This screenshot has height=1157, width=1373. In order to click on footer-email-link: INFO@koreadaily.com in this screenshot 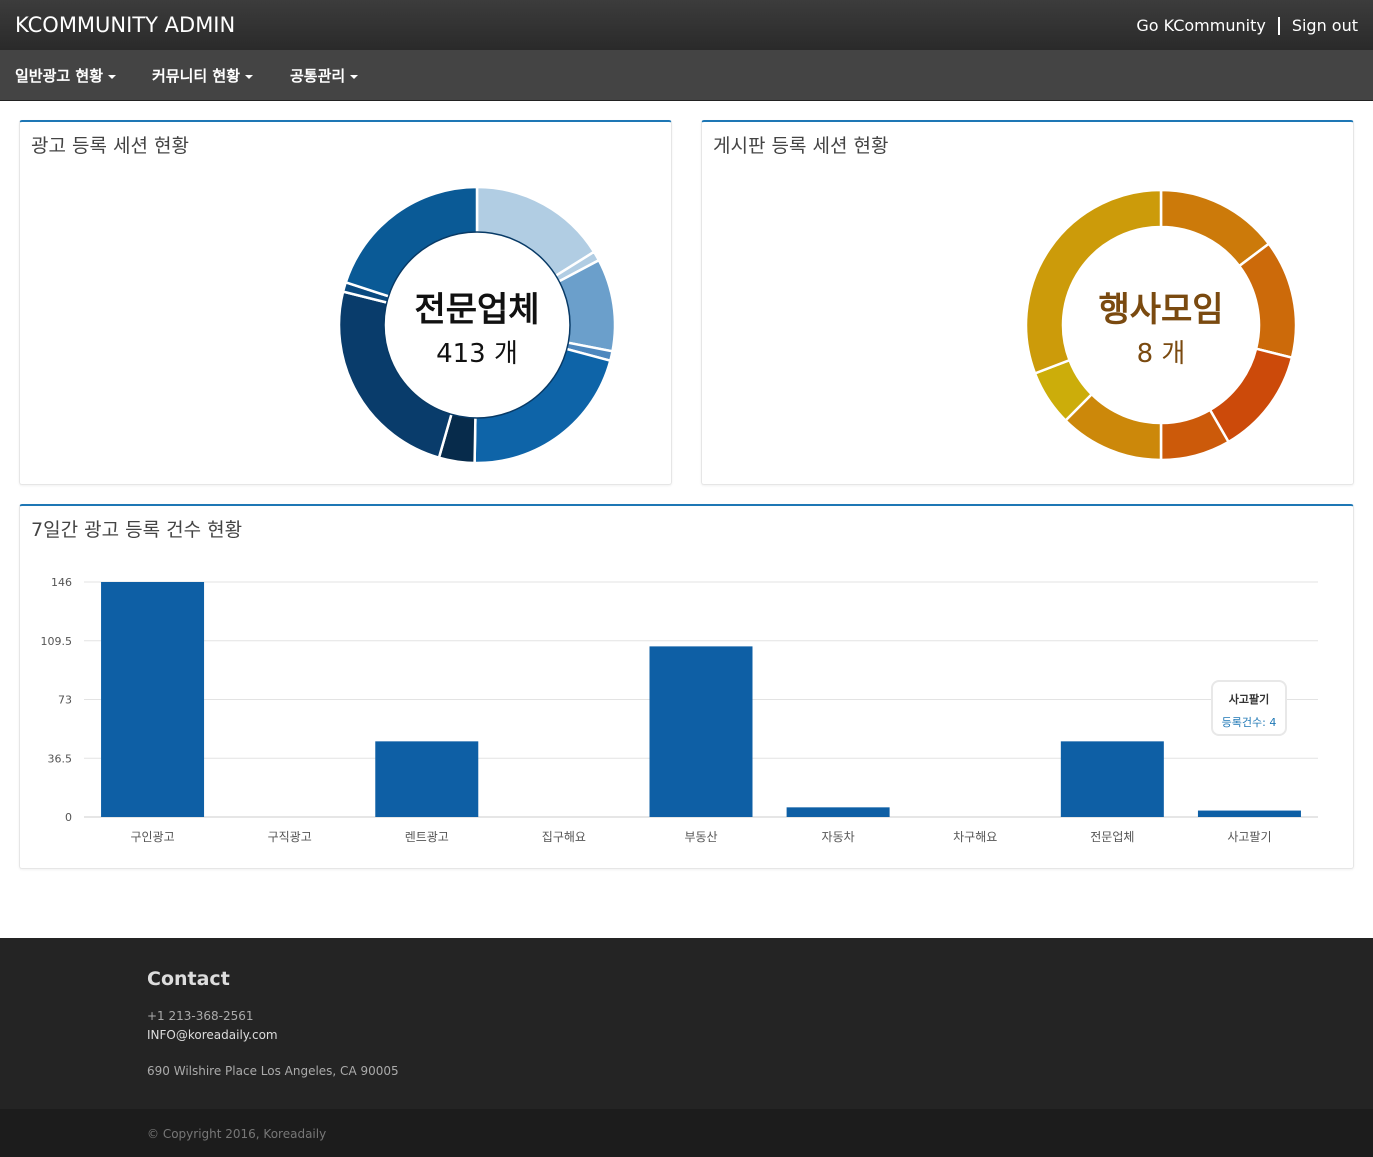, I will do `click(212, 1035)`.